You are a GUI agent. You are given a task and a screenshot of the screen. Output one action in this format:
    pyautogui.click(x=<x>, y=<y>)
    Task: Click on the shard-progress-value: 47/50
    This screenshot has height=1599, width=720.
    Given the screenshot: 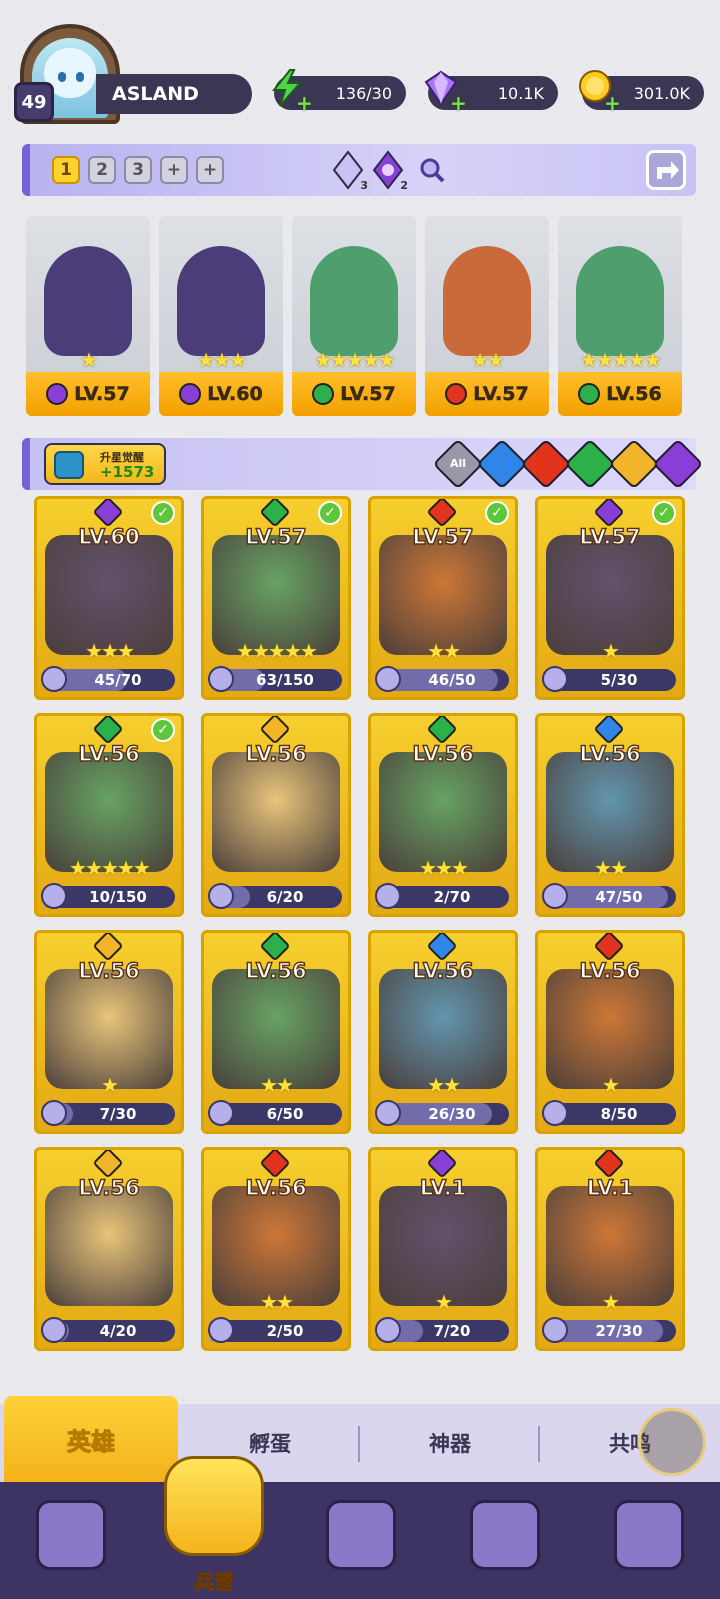 What is the action you would take?
    pyautogui.click(x=619, y=897)
    